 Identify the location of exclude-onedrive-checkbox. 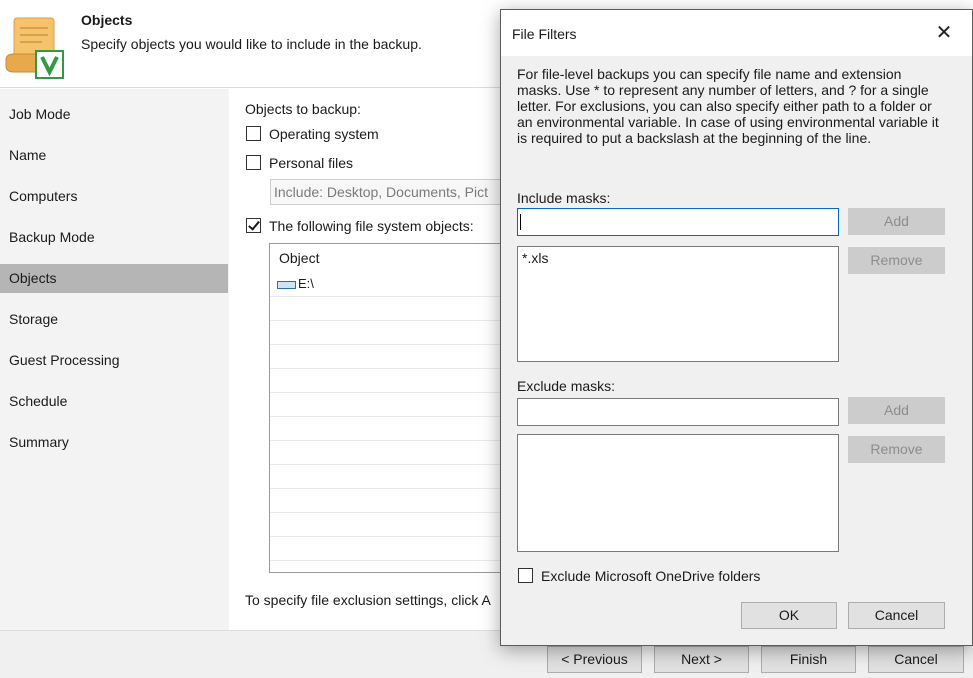
(525, 575).